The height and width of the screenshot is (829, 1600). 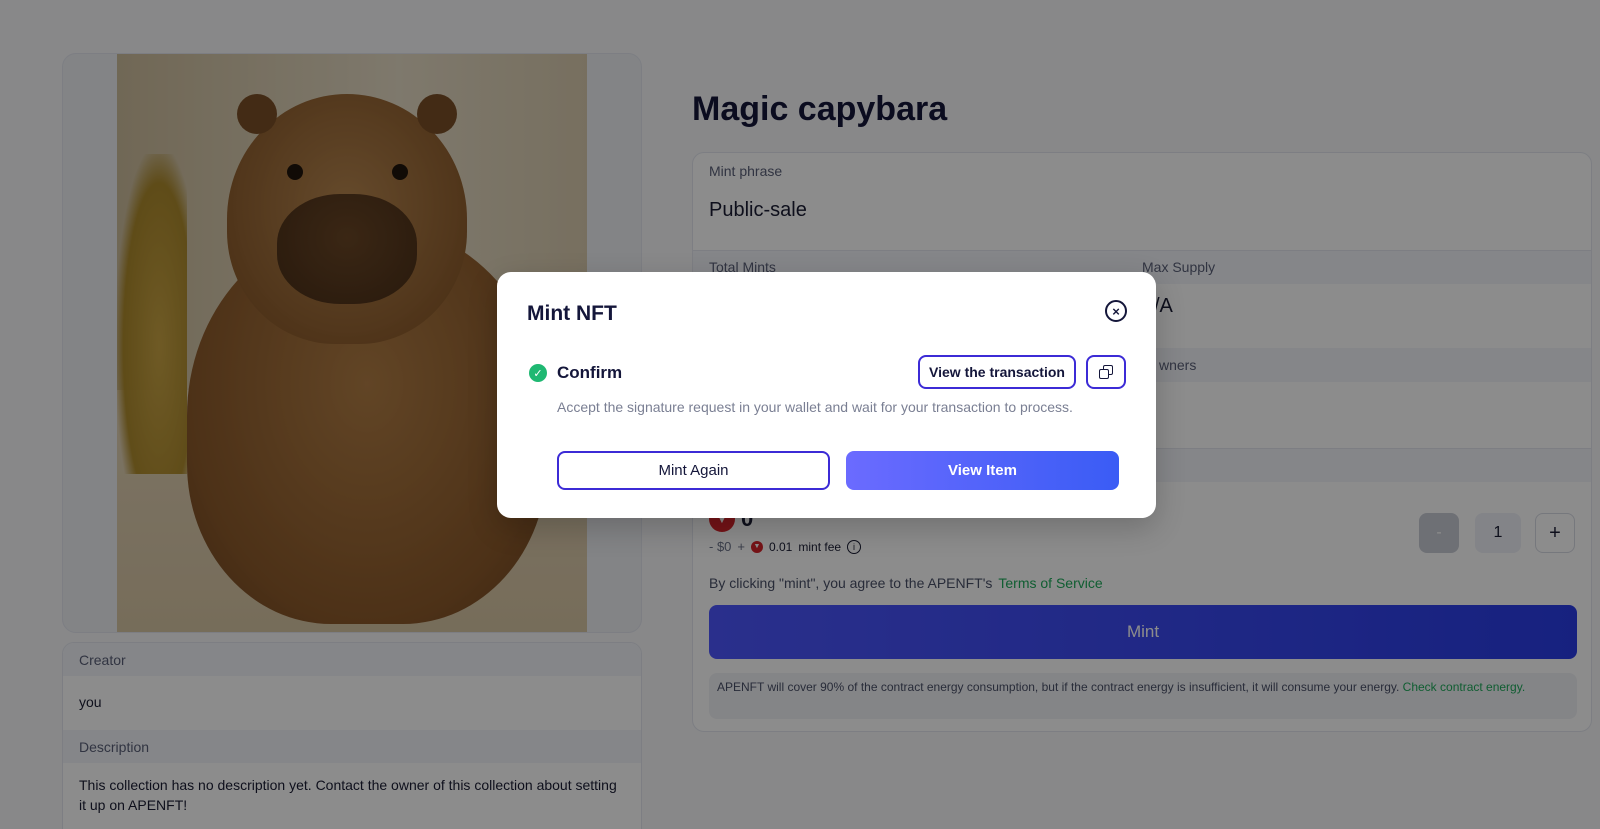 What do you see at coordinates (1116, 311) in the screenshot?
I see `close-icon: ×` at bounding box center [1116, 311].